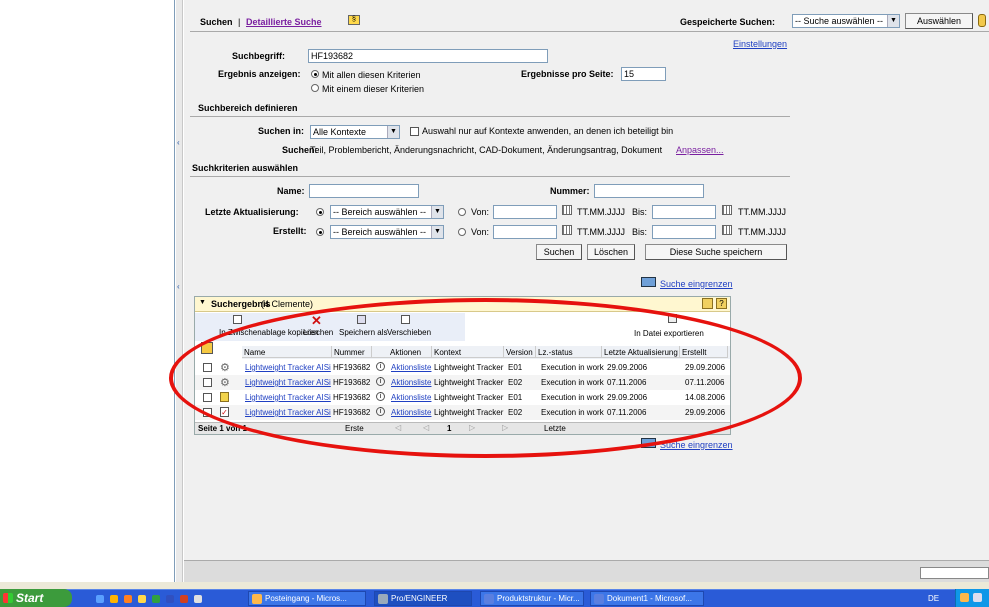  I want to click on nummer-label: Nummer:, so click(570, 191).